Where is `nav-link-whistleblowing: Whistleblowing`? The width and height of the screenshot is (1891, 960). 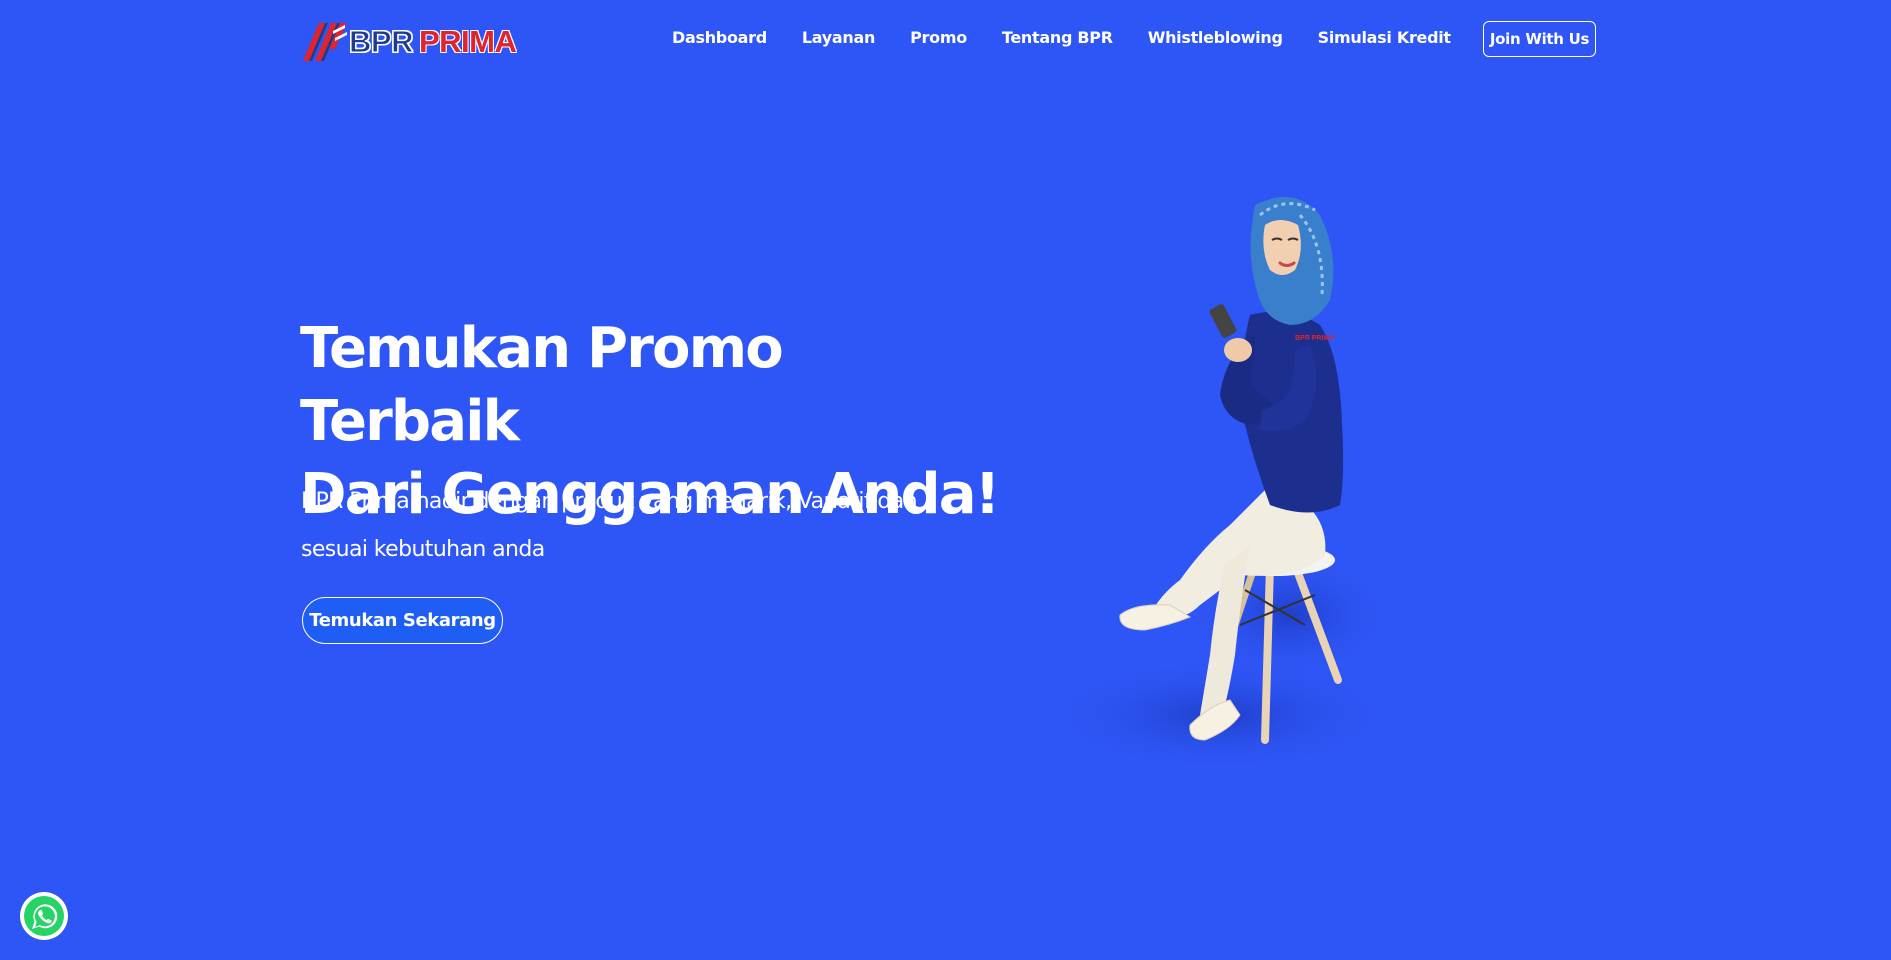
nav-link-whistleblowing: Whistleblowing is located at coordinates (1215, 37).